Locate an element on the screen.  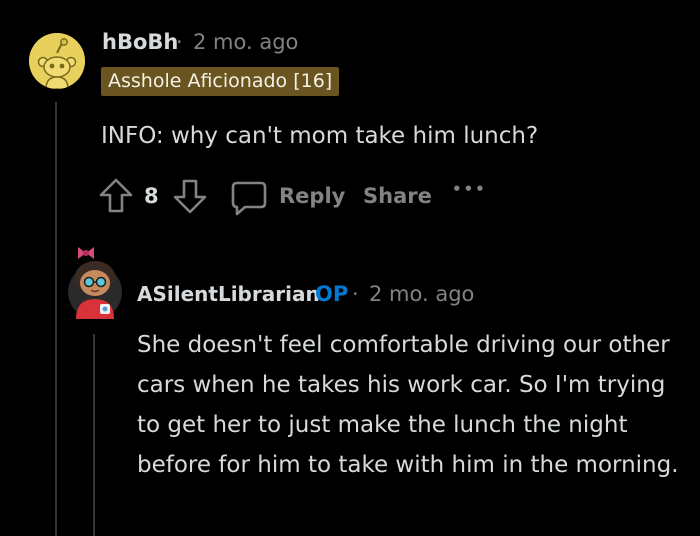
downvote-icon is located at coordinates (190, 196).